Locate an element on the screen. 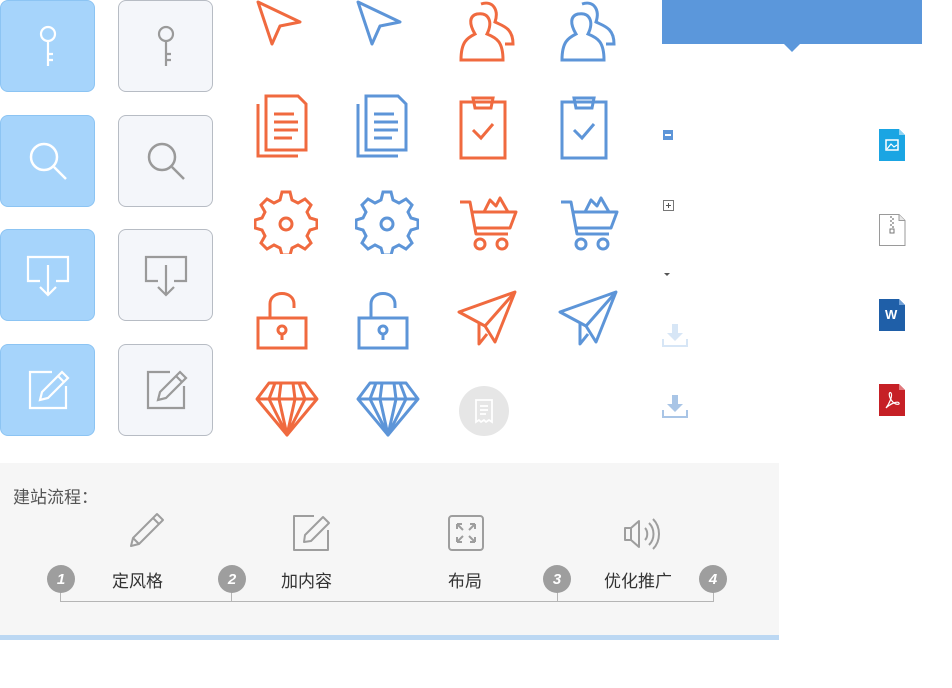 The height and width of the screenshot is (688, 952). download-tile-blue is located at coordinates (47, 275).